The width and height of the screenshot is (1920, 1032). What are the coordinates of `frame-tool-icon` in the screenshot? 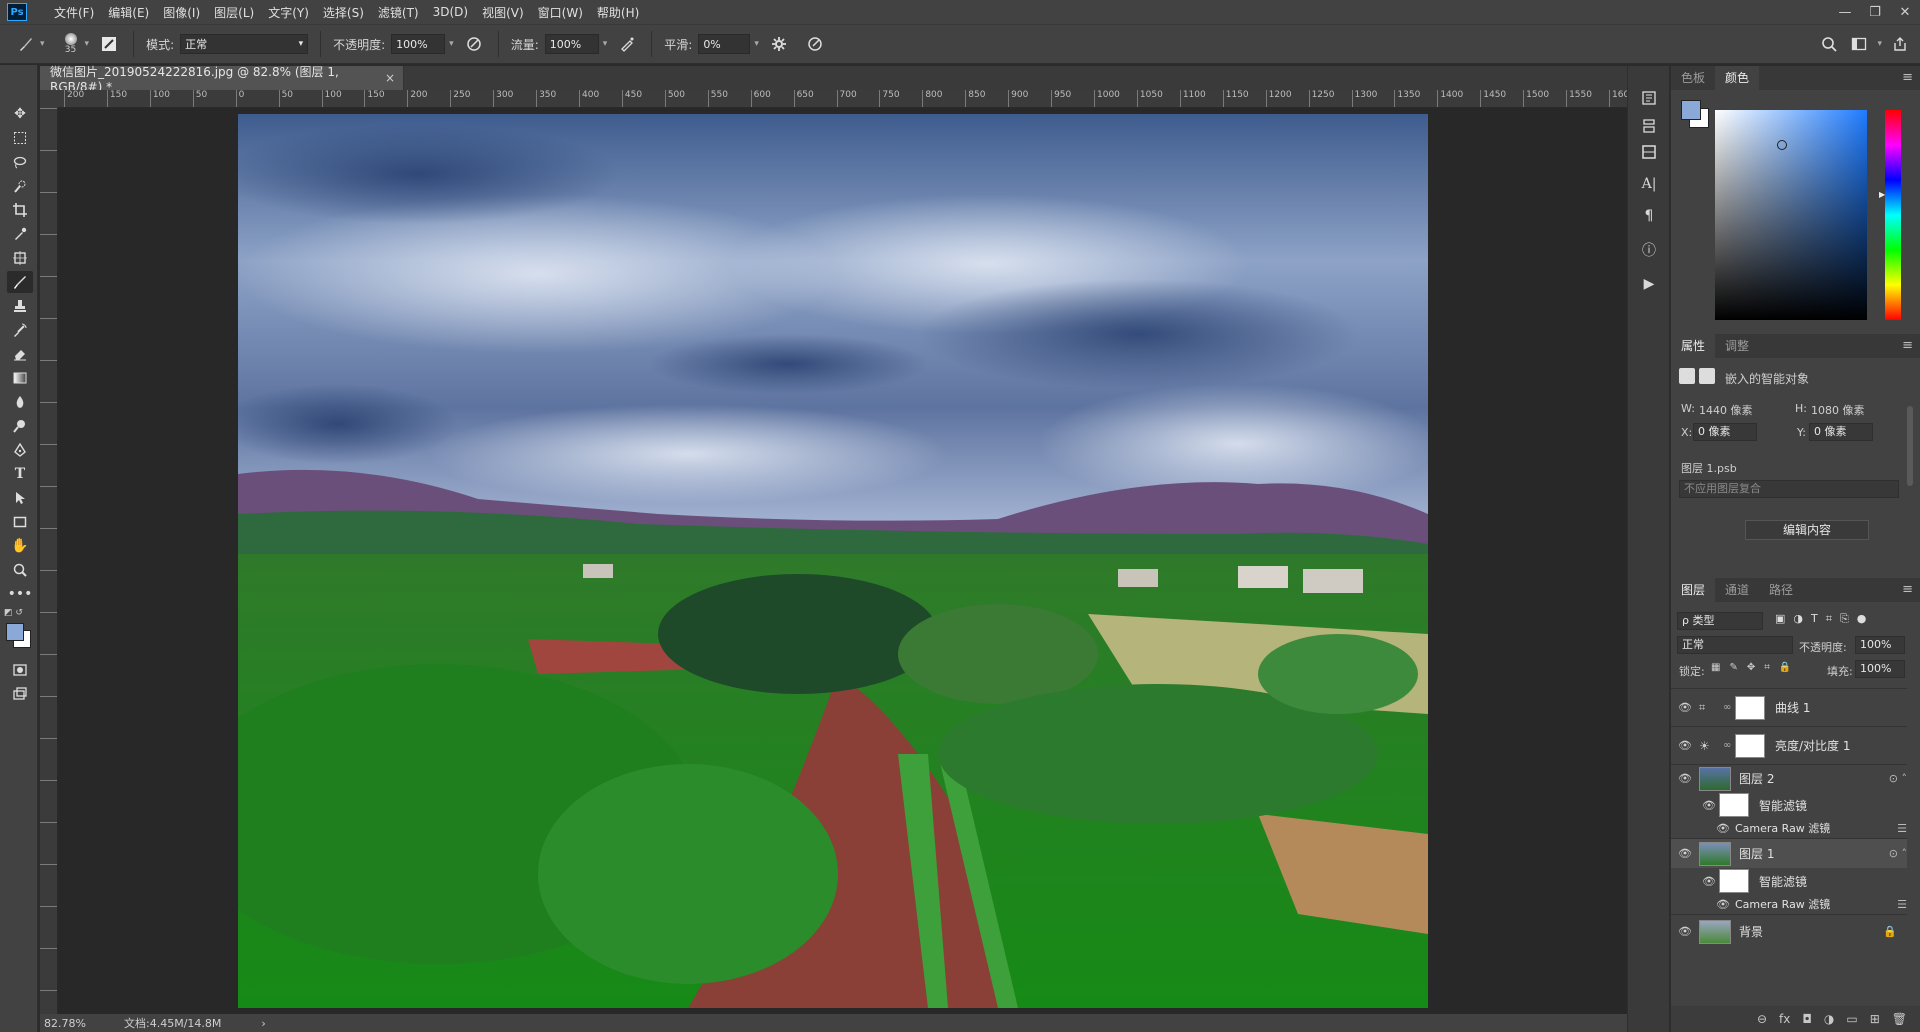 It's located at (20, 258).